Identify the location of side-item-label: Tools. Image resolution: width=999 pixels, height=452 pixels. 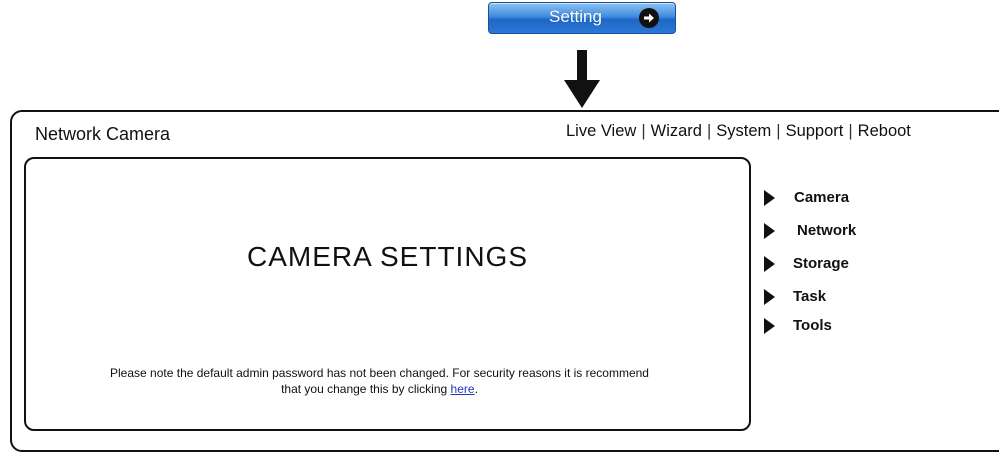
(812, 325).